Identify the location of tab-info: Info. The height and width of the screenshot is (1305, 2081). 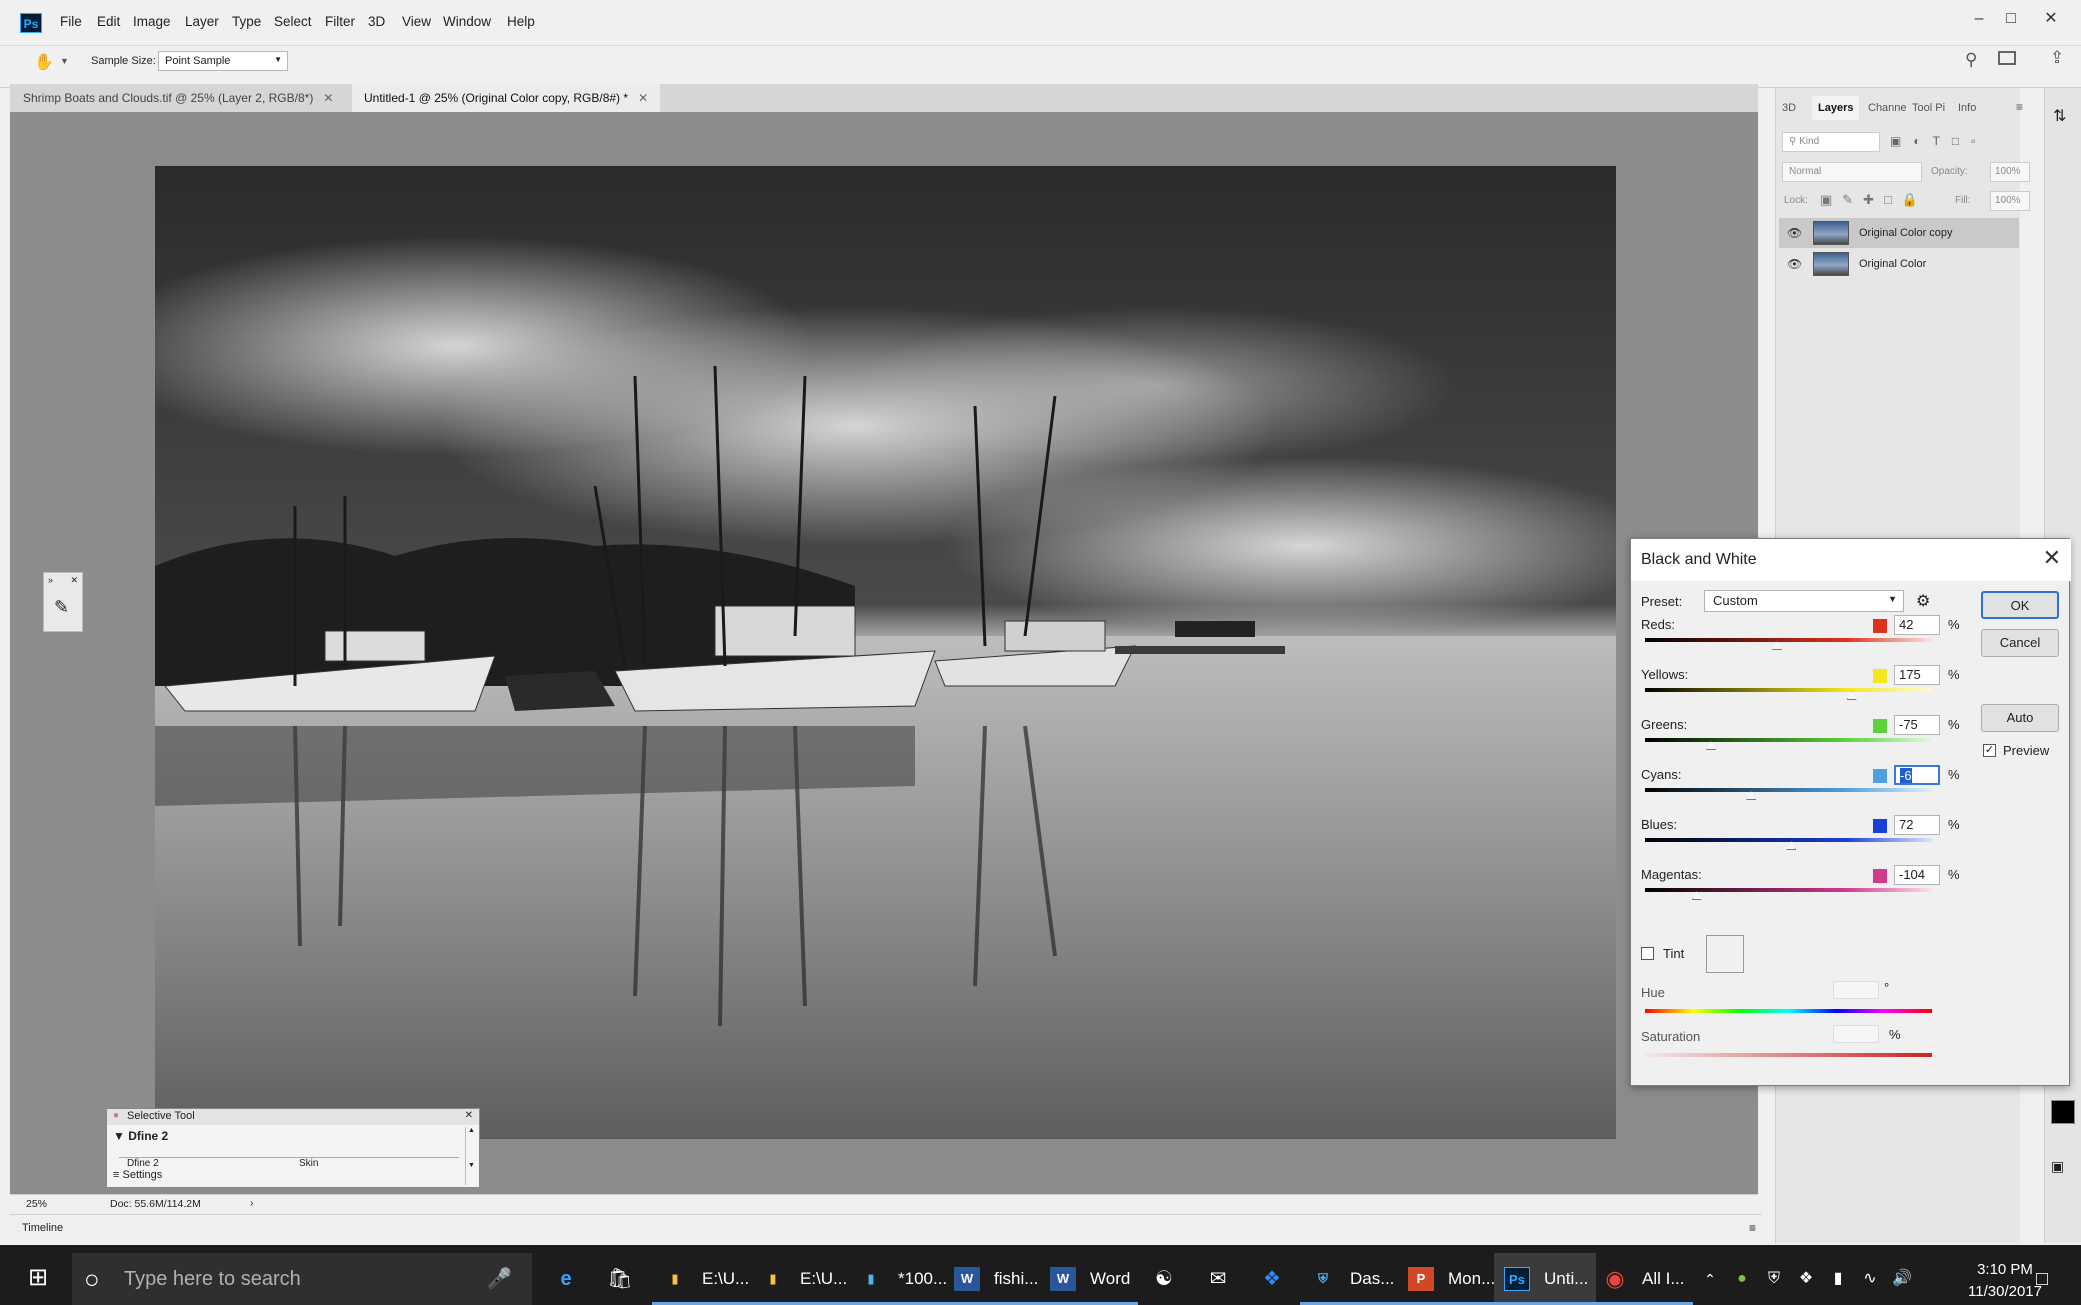
(1967, 108).